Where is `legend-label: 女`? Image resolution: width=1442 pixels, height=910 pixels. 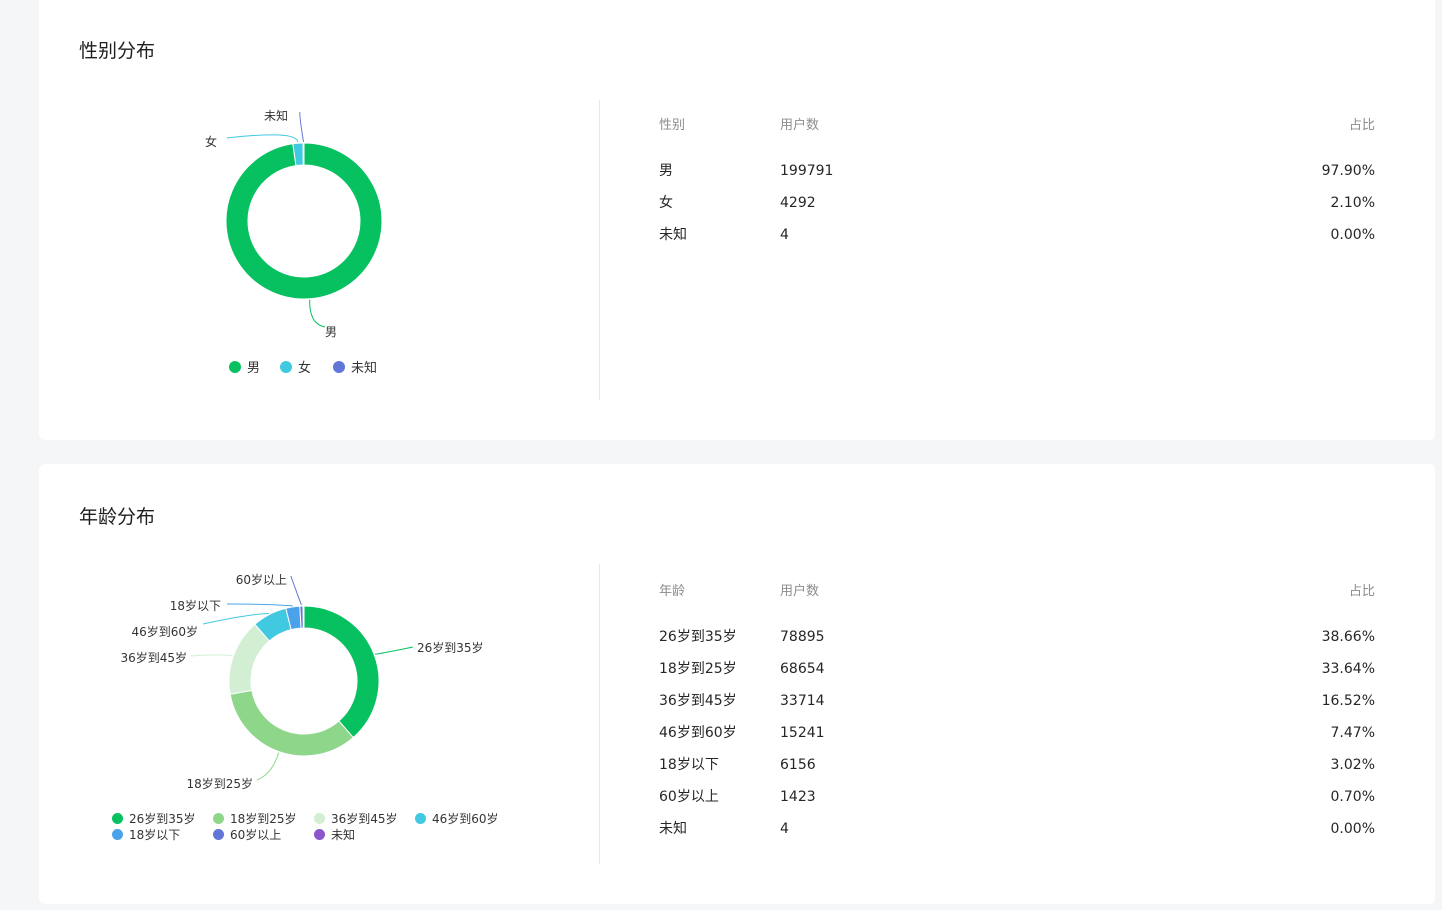 legend-label: 女 is located at coordinates (305, 368).